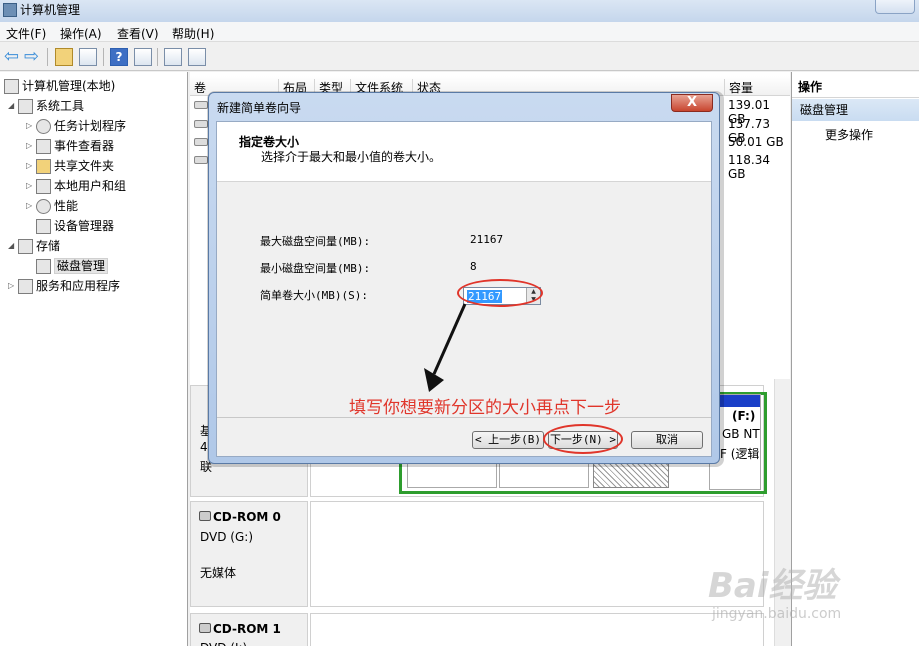 Image resolution: width=919 pixels, height=646 pixels. What do you see at coordinates (777, 614) in the screenshot?
I see `watermark-url: jingyan.baidu.com` at bounding box center [777, 614].